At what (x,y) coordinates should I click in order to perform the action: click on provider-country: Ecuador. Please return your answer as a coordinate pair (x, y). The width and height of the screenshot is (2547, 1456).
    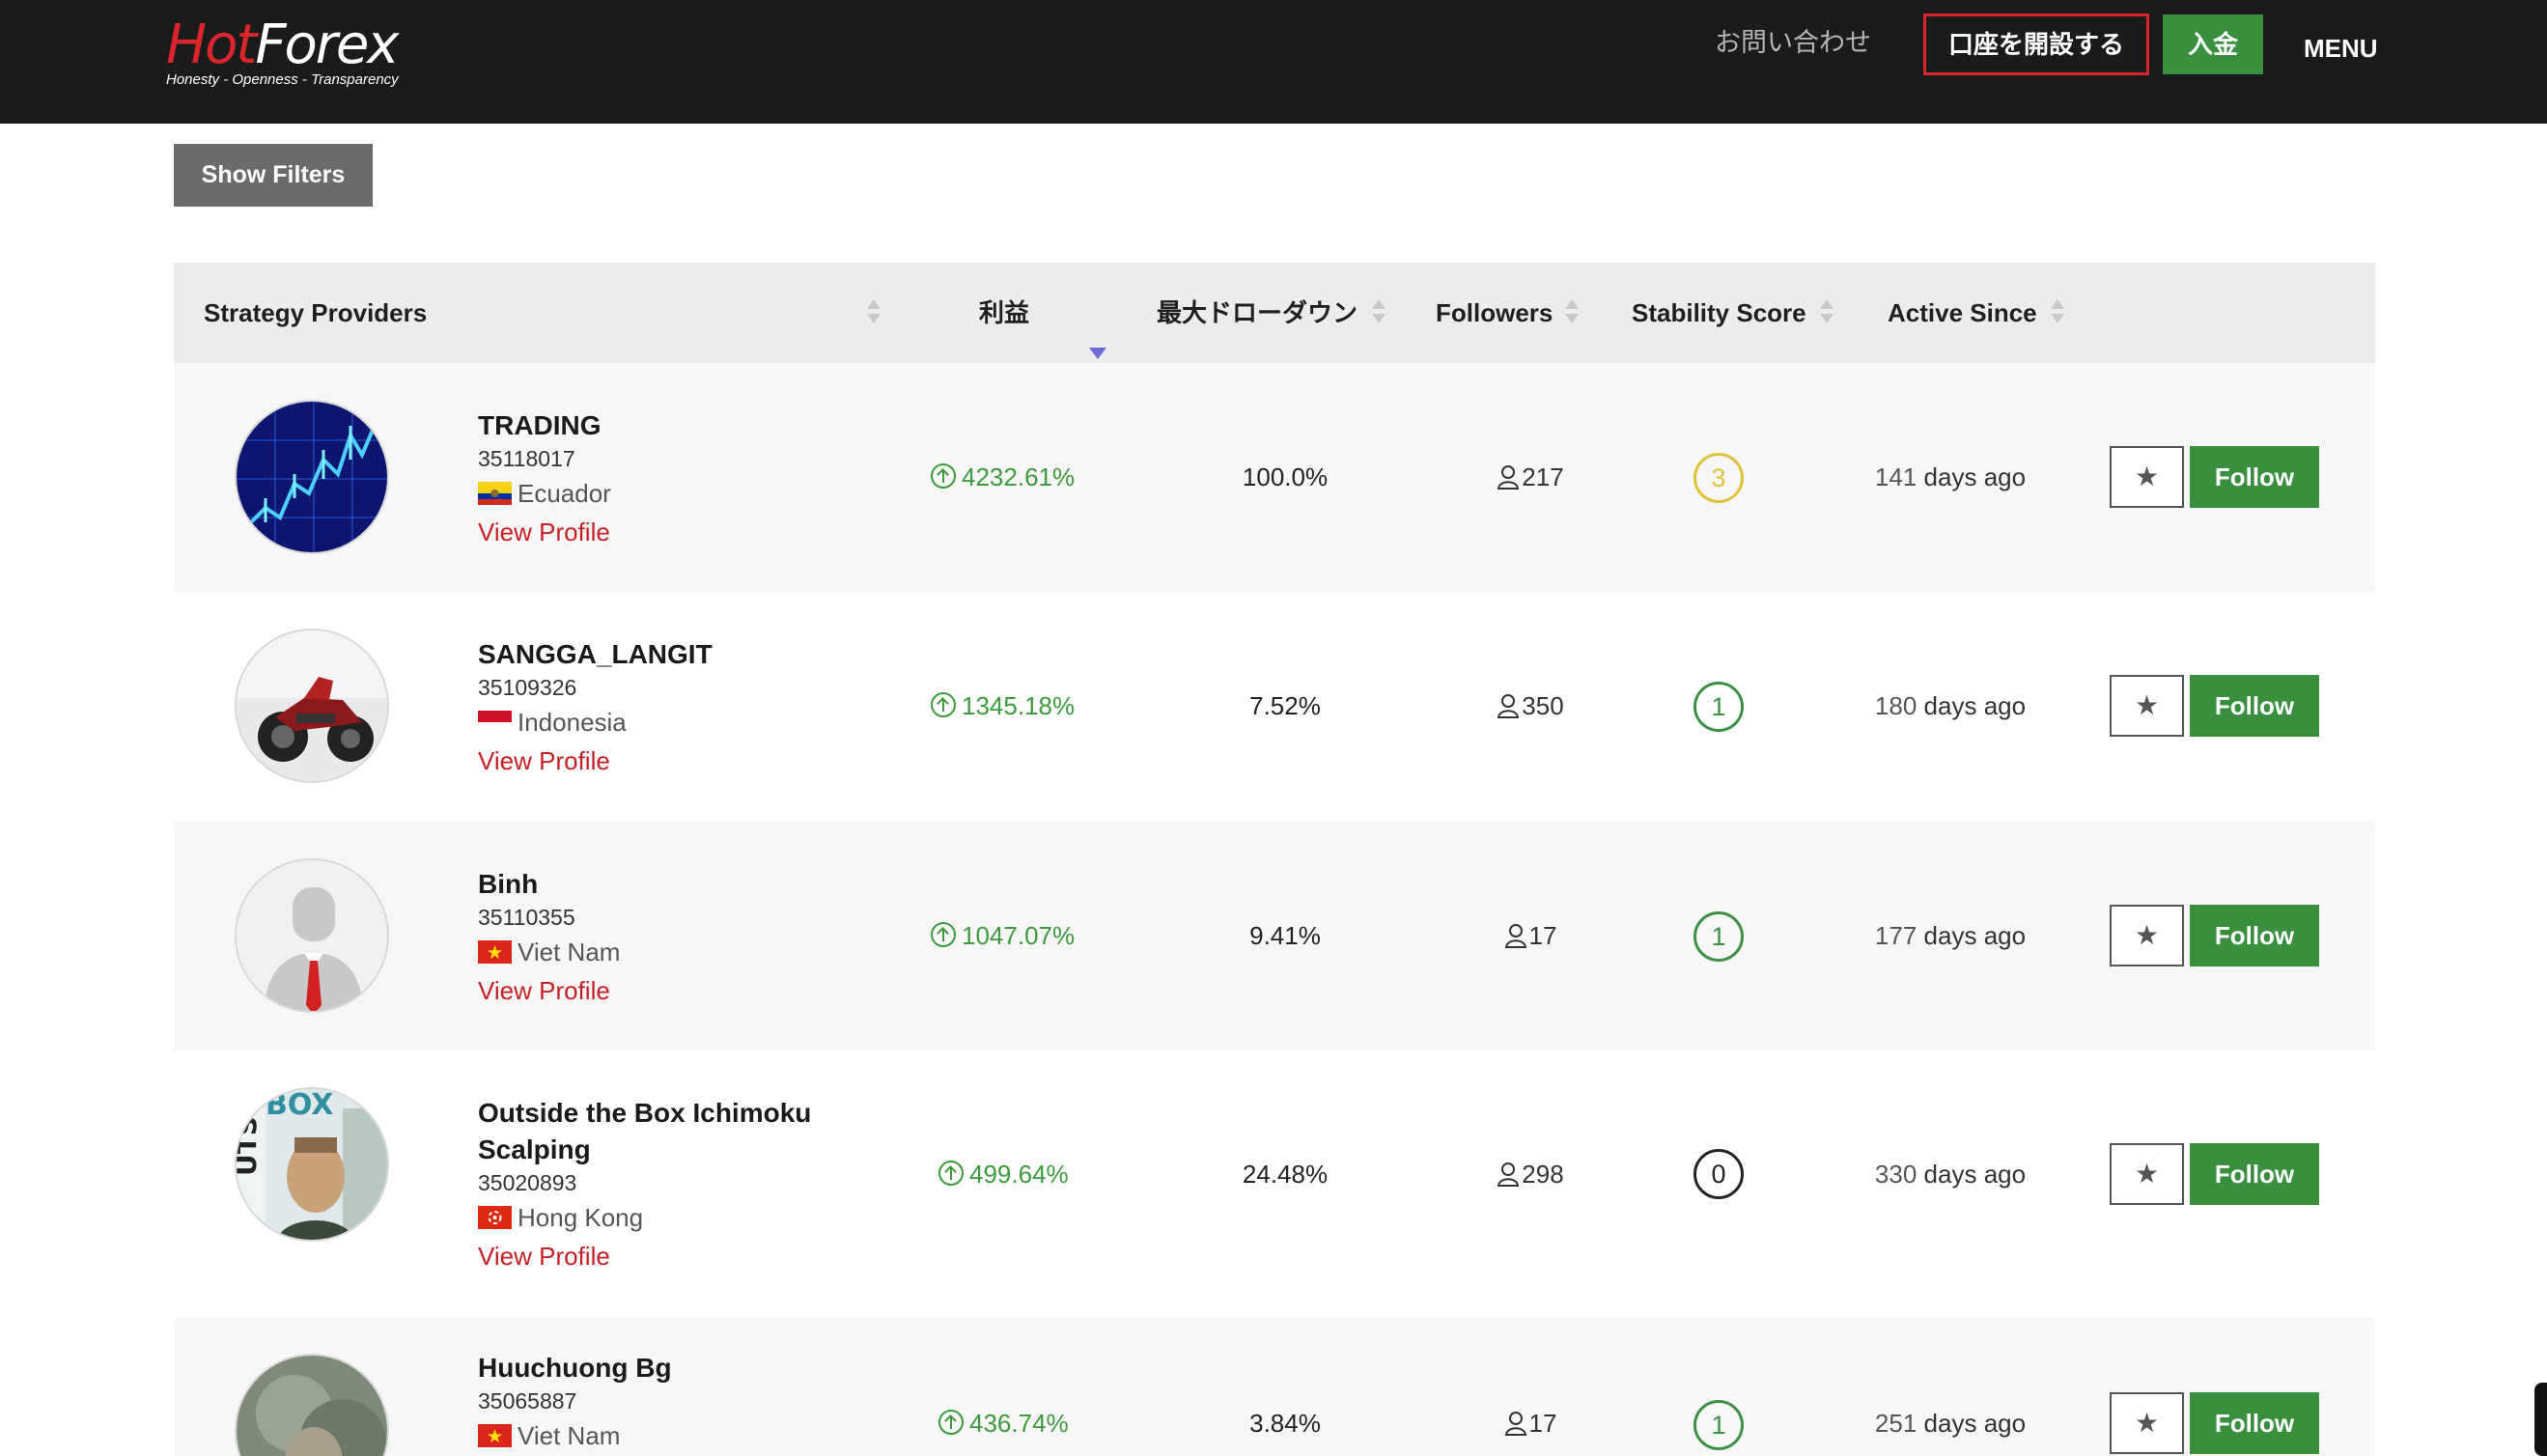
    Looking at the image, I should click on (544, 494).